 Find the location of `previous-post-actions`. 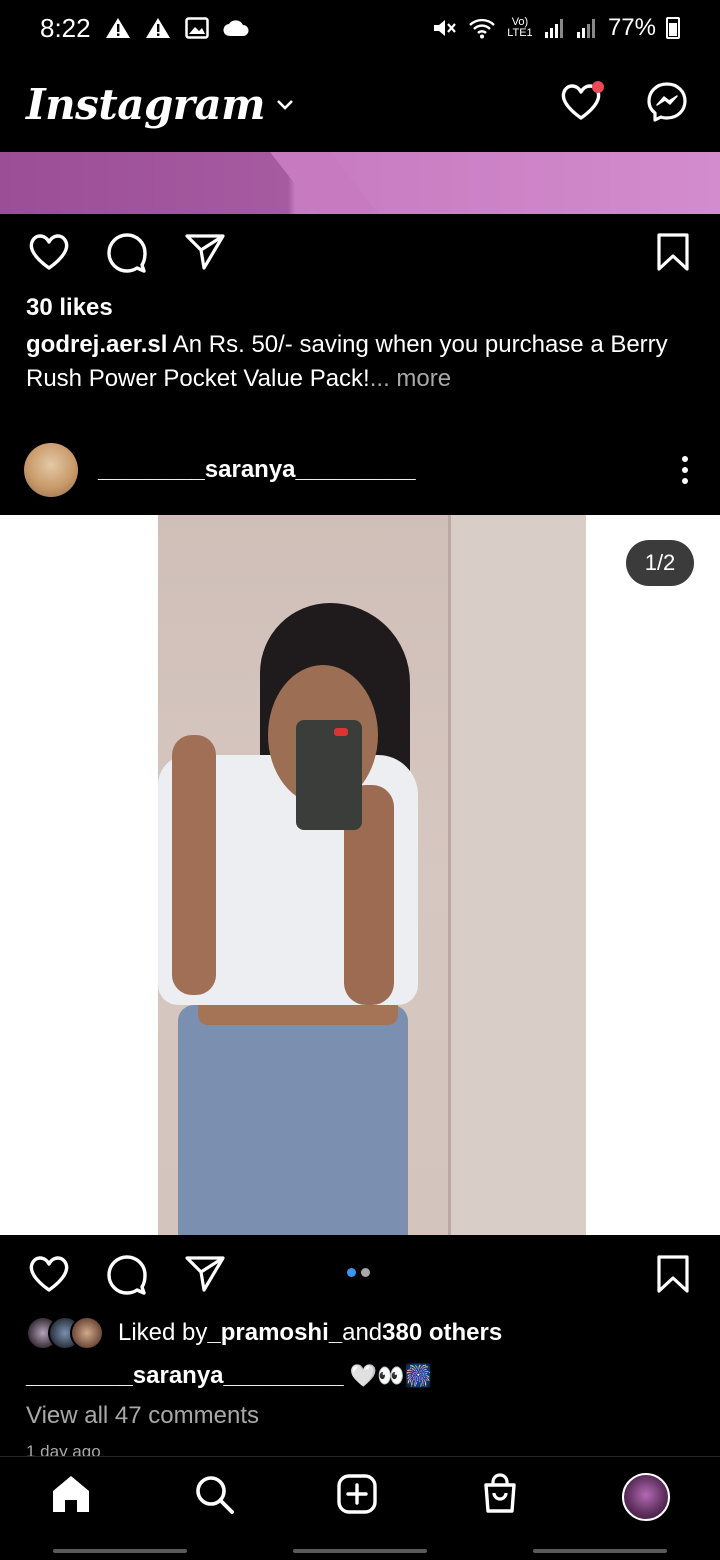

previous-post-actions is located at coordinates (360, 254).